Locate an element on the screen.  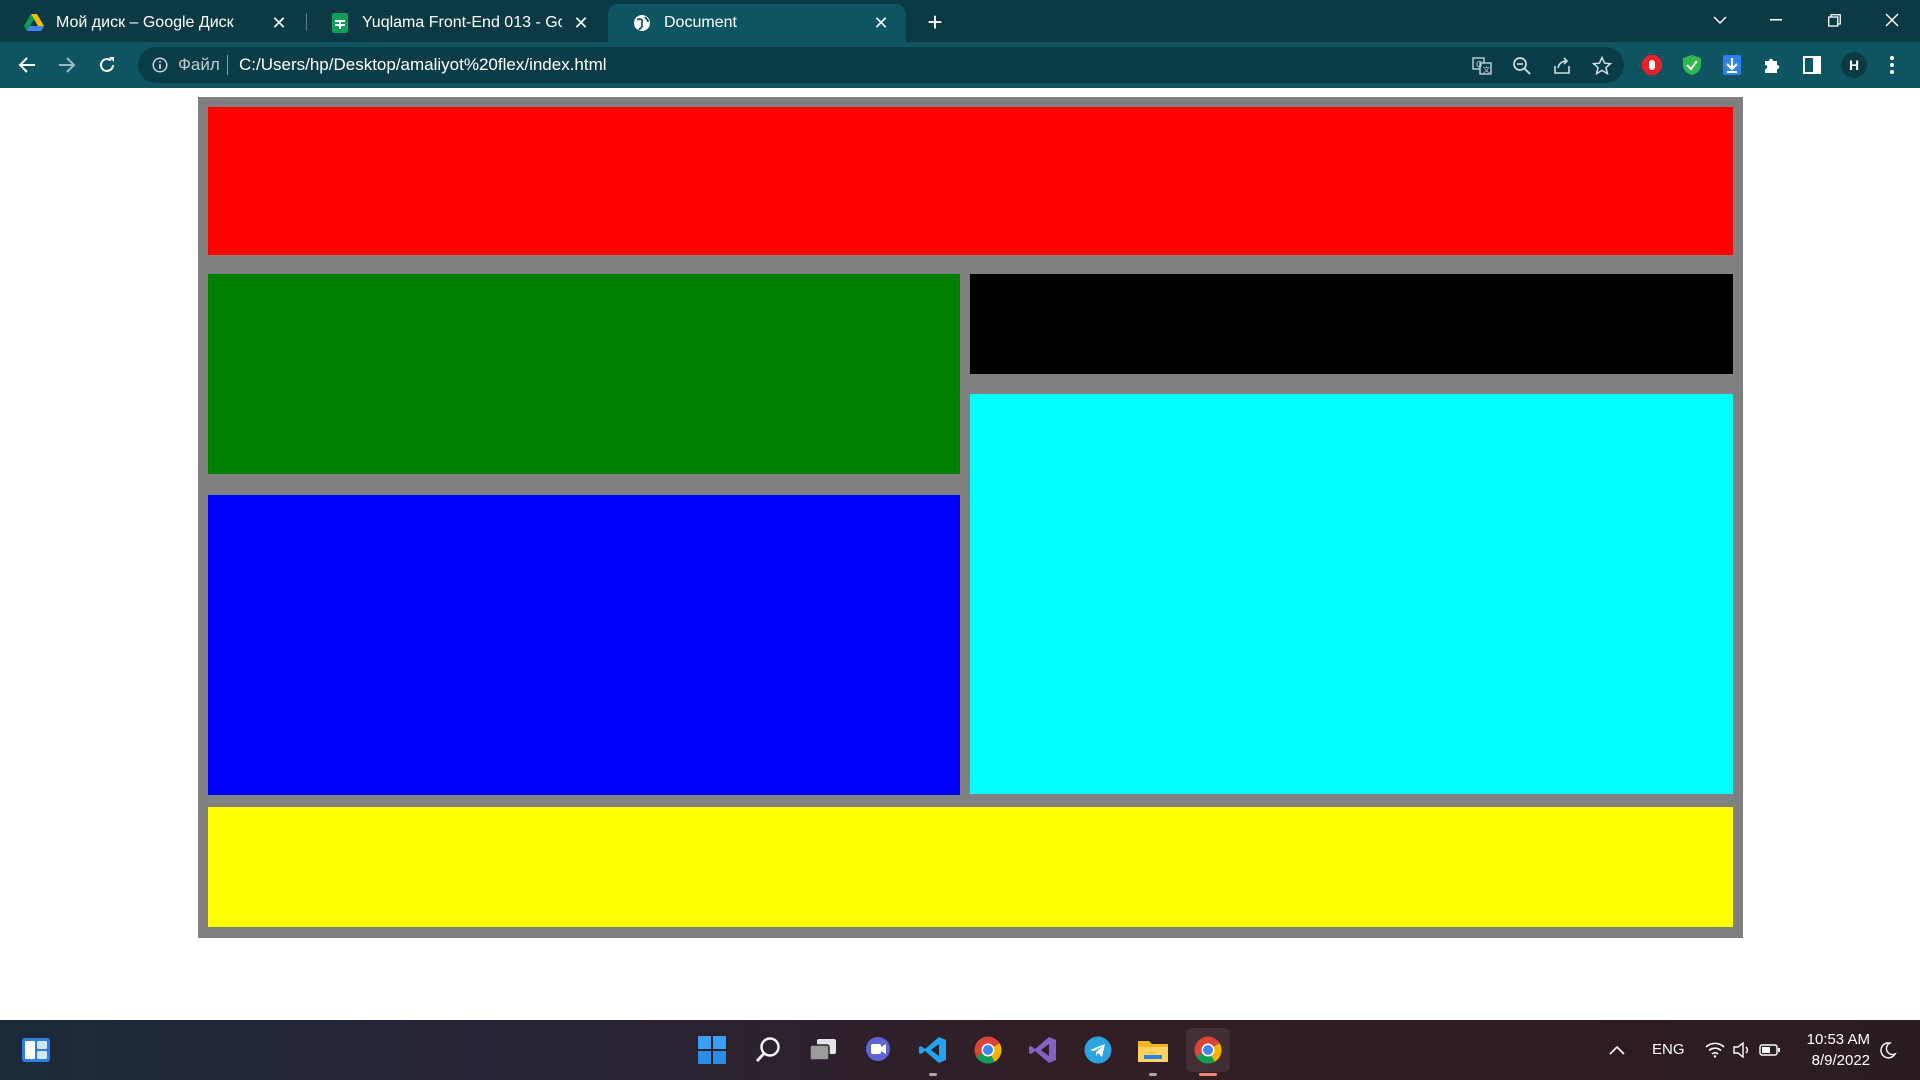
translate-icon: G文 is located at coordinates (1482, 66).